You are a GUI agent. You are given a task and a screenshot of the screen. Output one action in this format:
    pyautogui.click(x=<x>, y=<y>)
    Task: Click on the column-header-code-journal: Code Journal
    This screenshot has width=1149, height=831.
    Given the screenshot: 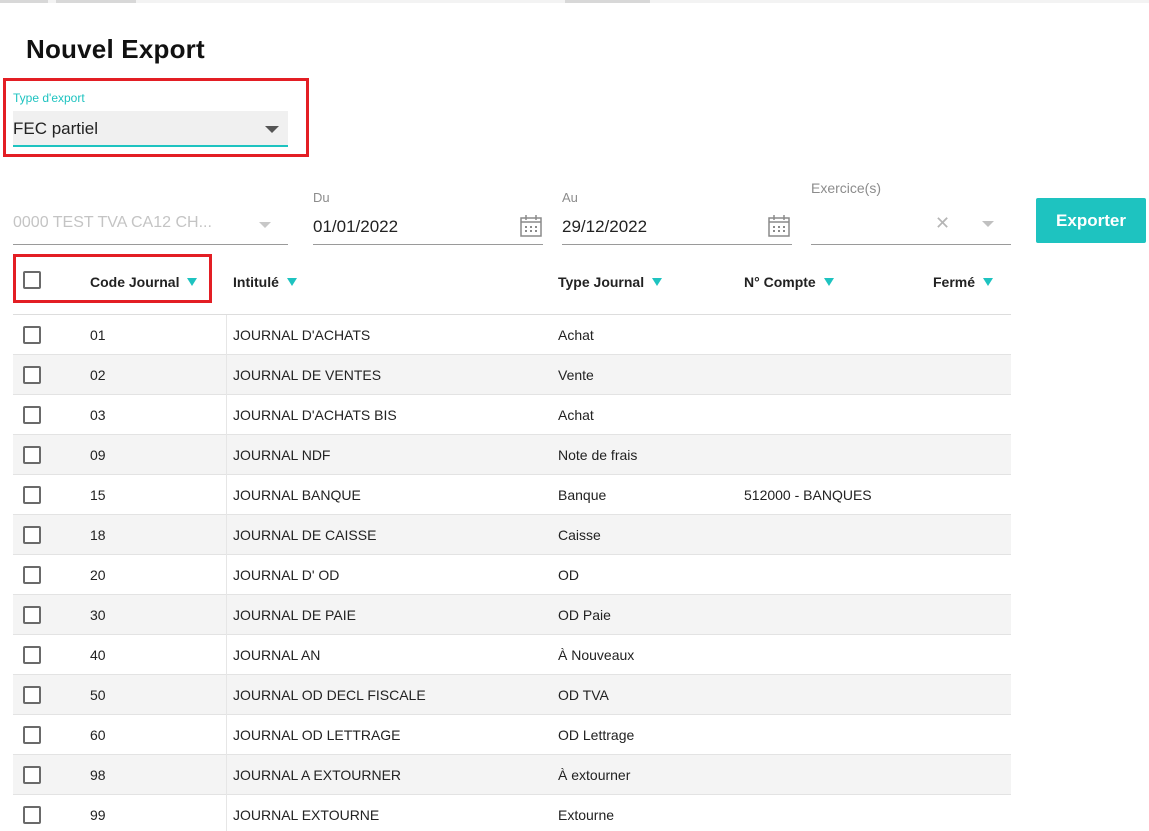 What is the action you would take?
    pyautogui.click(x=144, y=282)
    